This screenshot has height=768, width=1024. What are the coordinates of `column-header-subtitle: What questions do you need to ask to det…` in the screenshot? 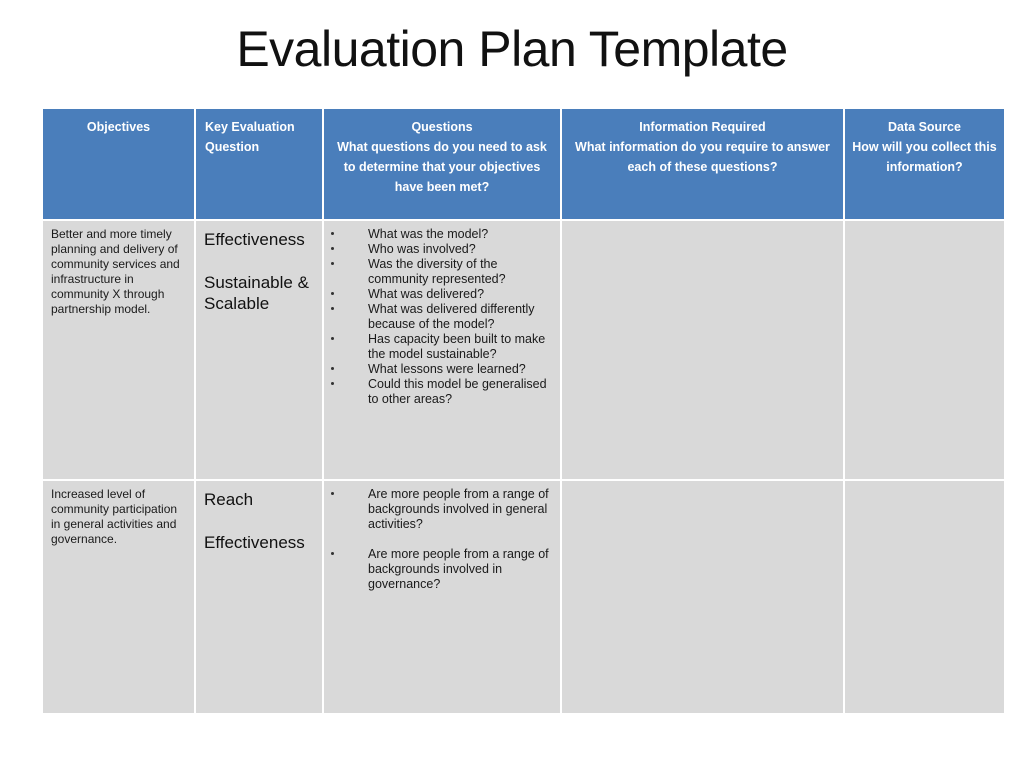 It's located at (442, 167).